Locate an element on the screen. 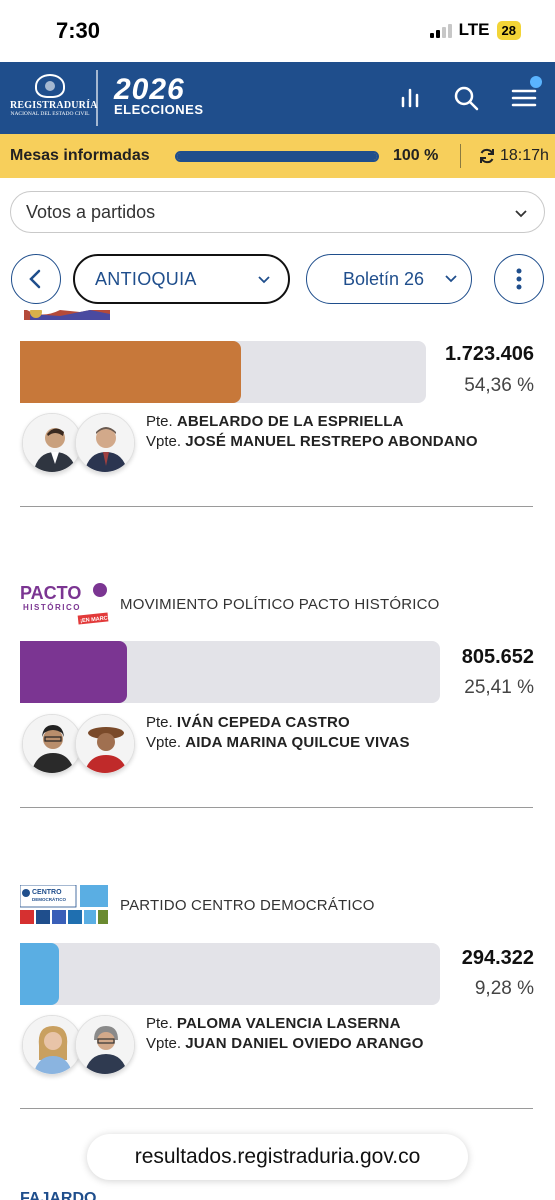  logo-text: FAJARDO is located at coordinates (58, 1195).